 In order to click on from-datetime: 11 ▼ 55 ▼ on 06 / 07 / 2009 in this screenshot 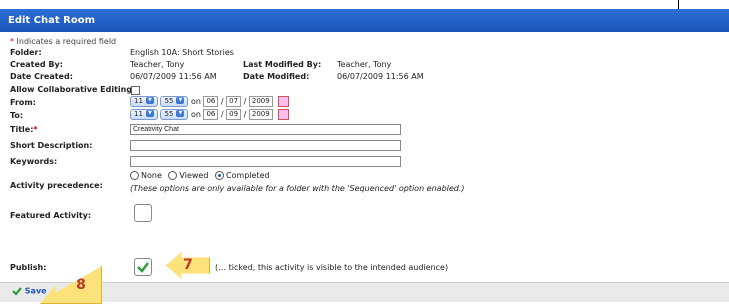, I will do `click(210, 101)`.